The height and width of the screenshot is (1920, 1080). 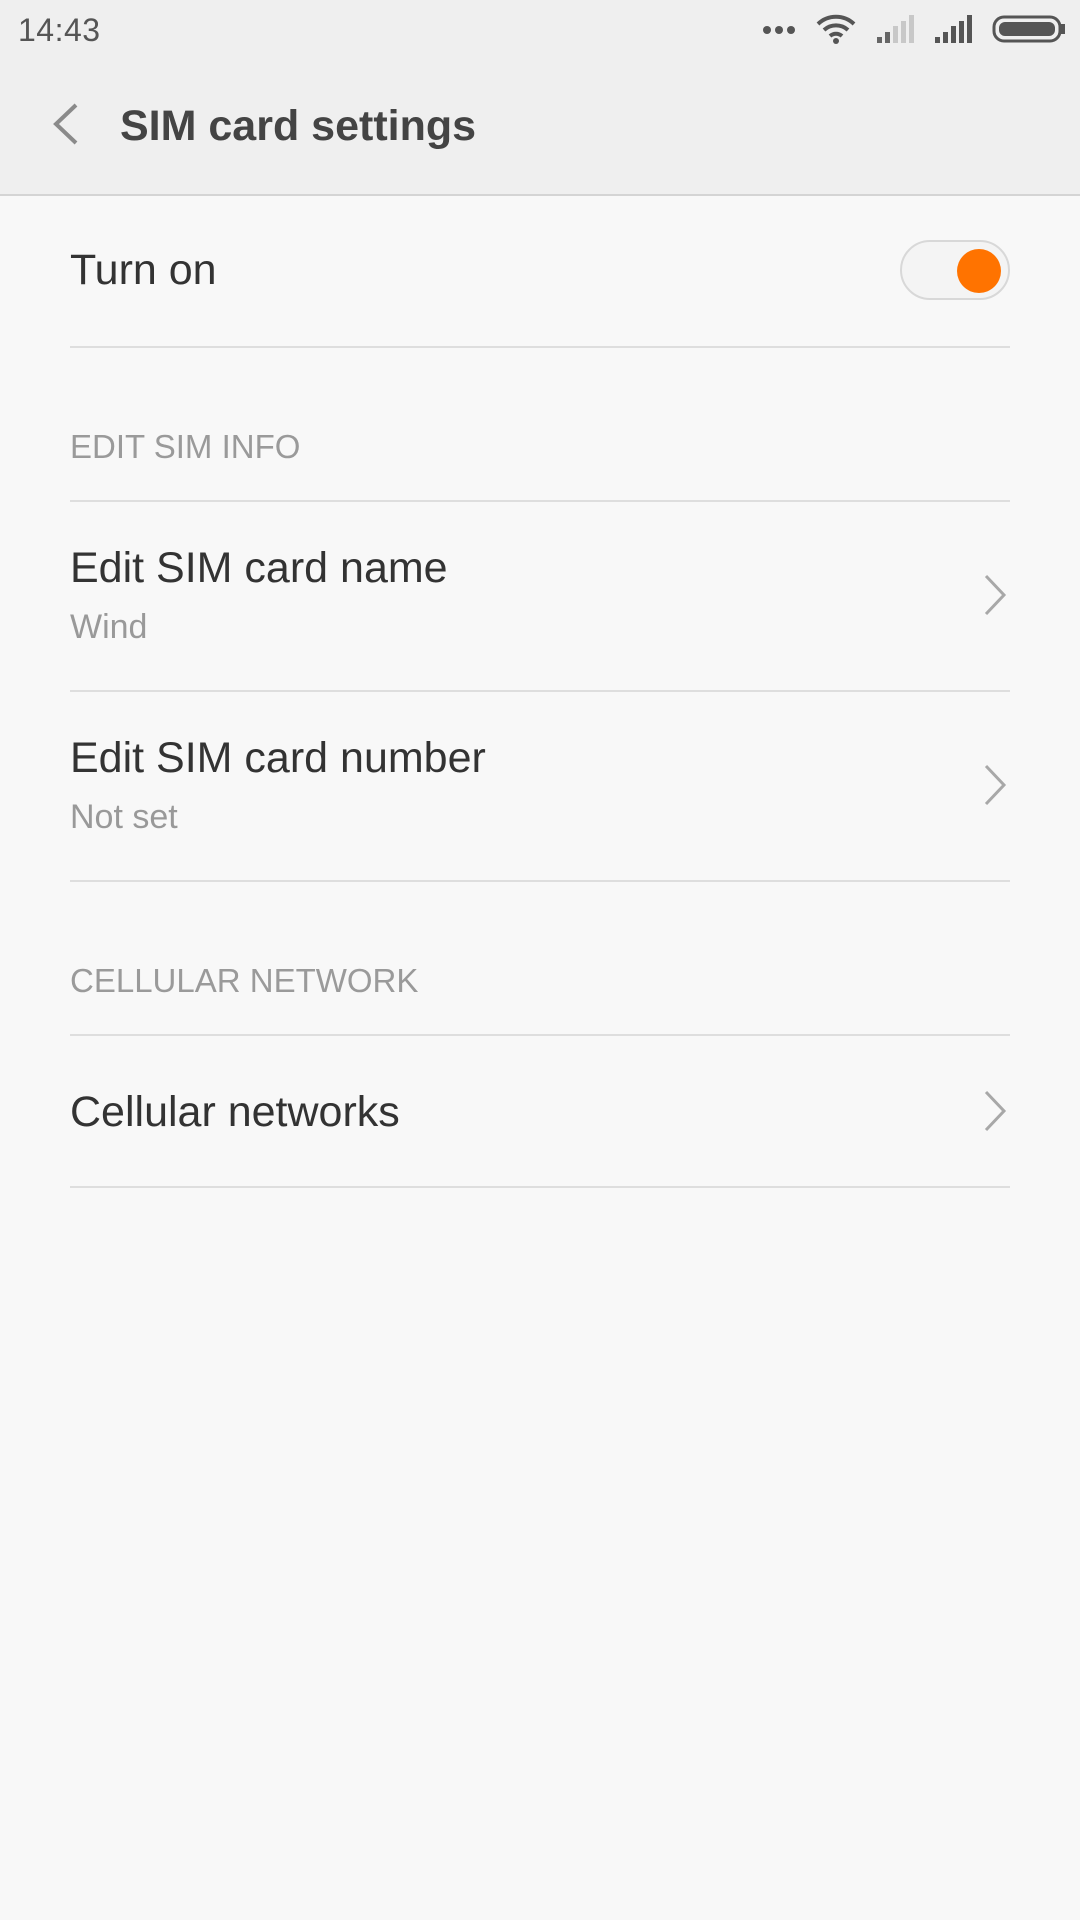 What do you see at coordinates (540, 787) in the screenshot?
I see `edit-sim-number-row: Edit SIM card number Not set` at bounding box center [540, 787].